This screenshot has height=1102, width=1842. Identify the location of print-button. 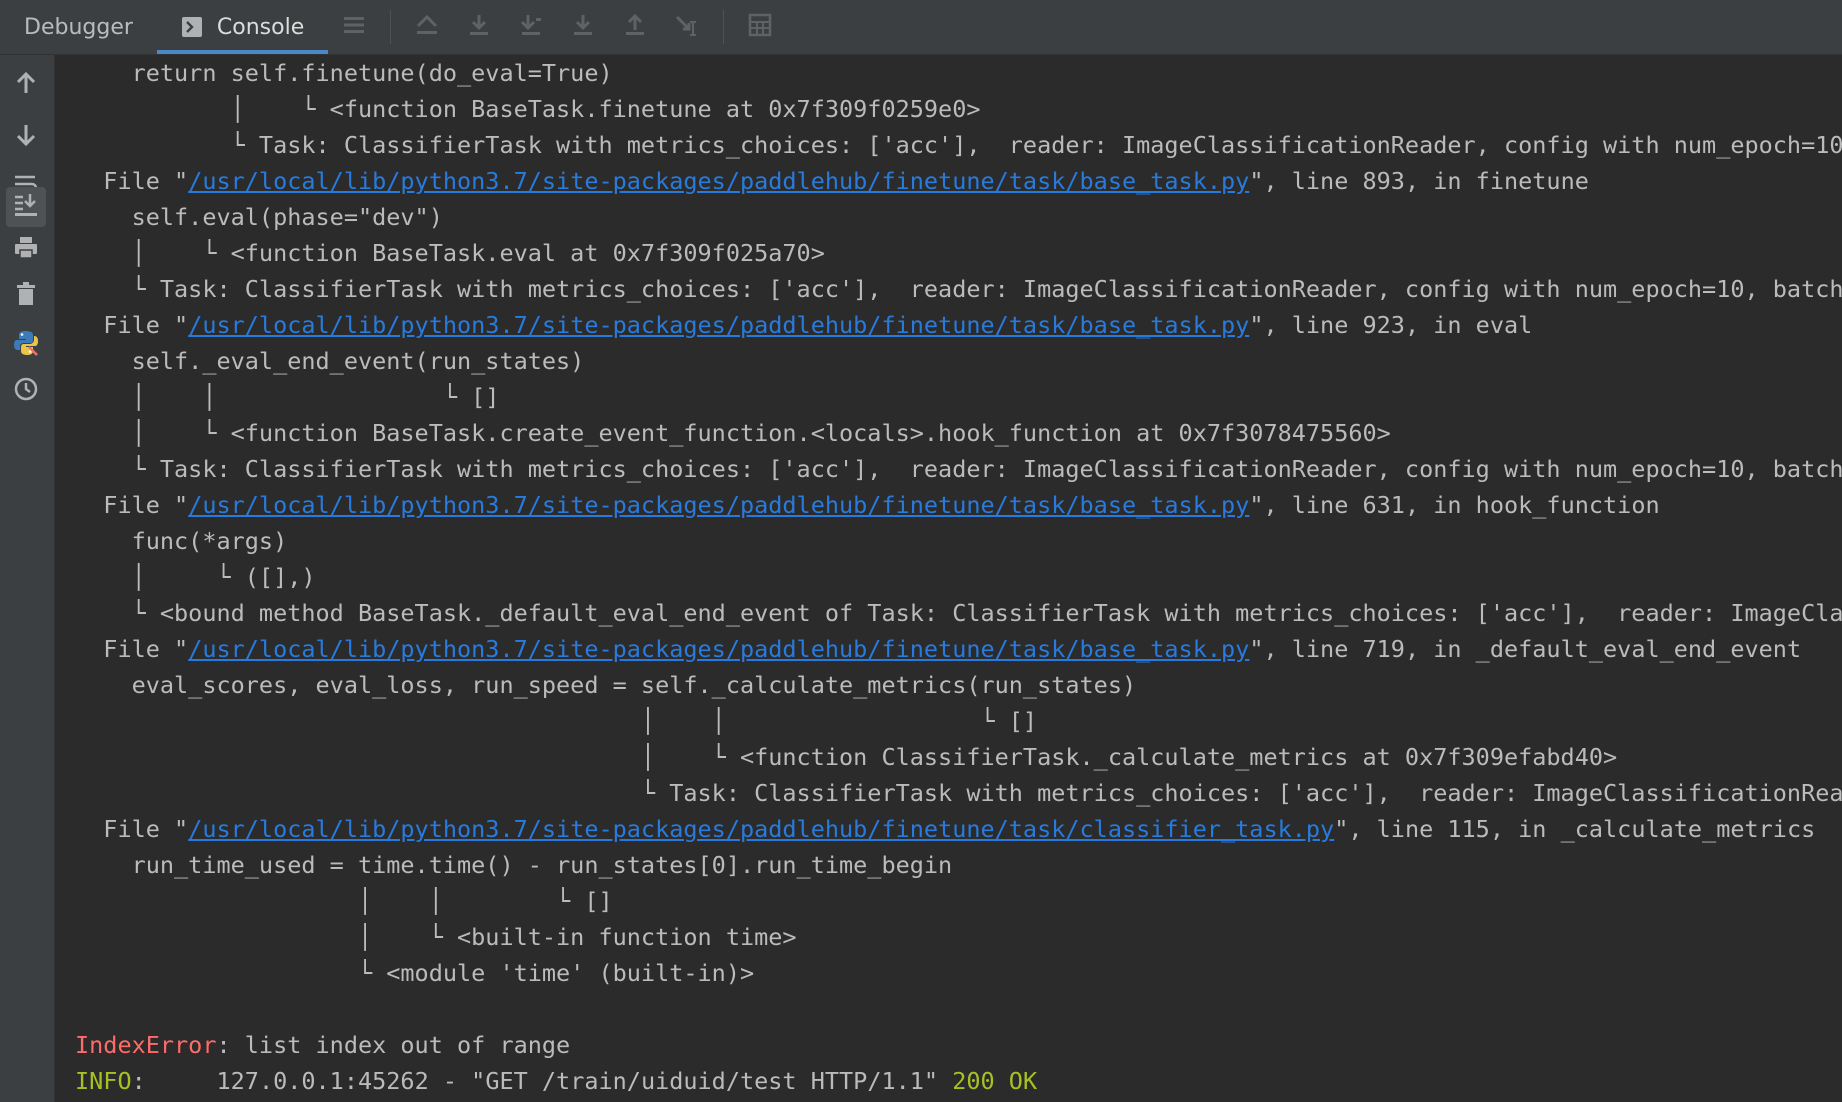
(26, 250).